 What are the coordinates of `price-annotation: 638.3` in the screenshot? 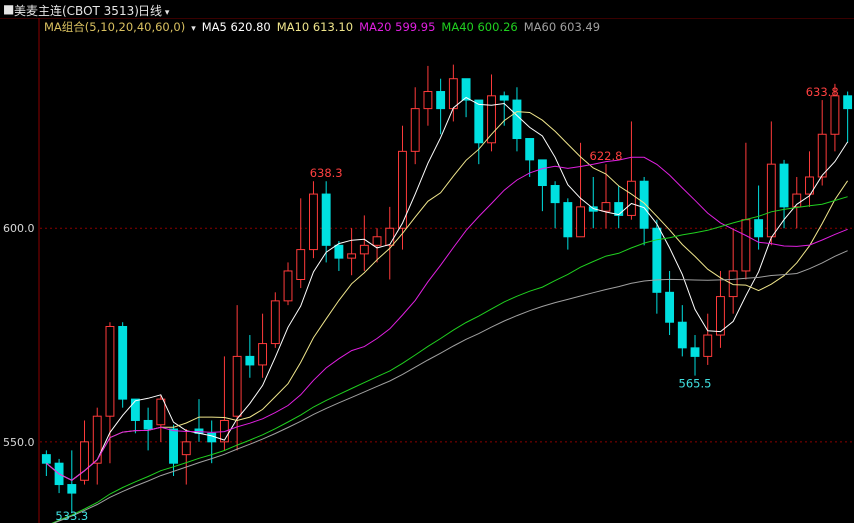 It's located at (326, 173).